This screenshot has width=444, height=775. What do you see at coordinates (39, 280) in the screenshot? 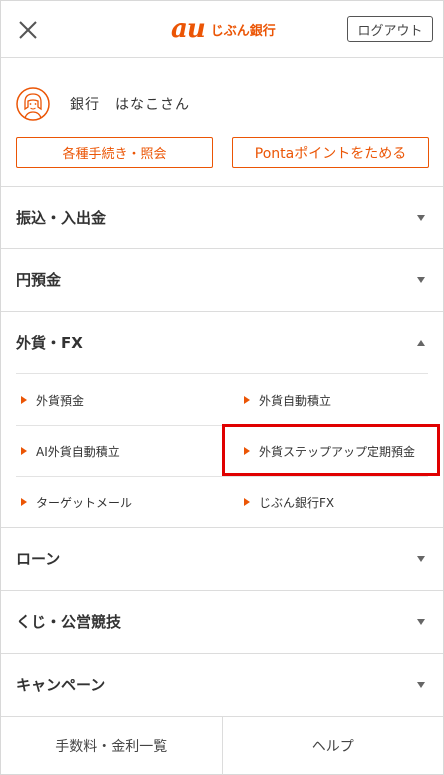
I see `menu-item-label: 円預金` at bounding box center [39, 280].